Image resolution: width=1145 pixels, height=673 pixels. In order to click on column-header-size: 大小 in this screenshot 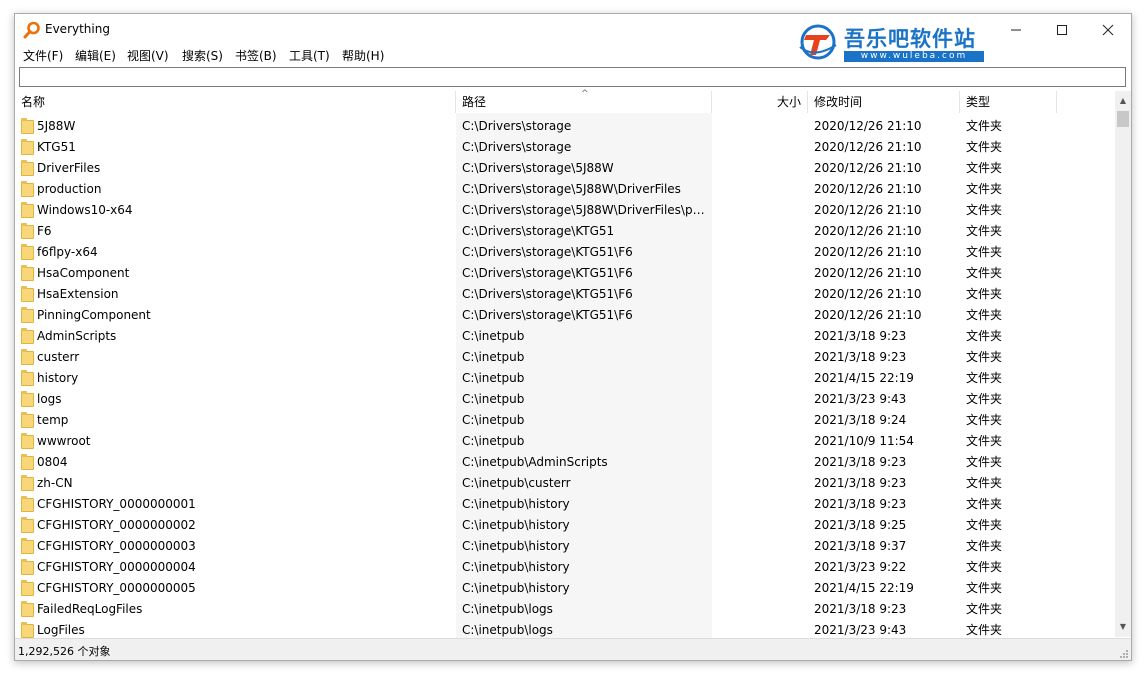, I will do `click(760, 102)`.